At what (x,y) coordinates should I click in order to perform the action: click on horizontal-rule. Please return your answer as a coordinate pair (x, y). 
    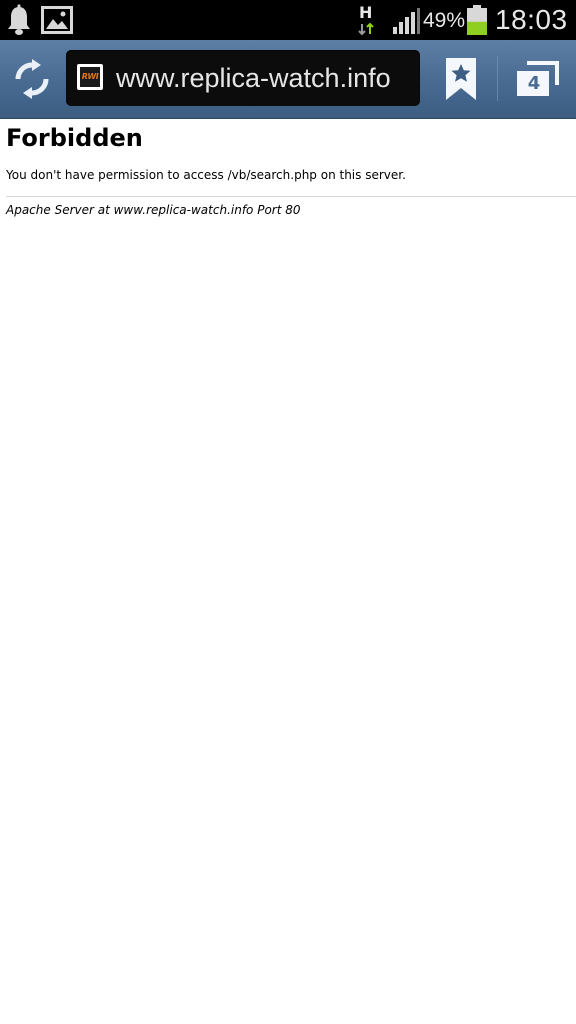
    Looking at the image, I should click on (291, 196).